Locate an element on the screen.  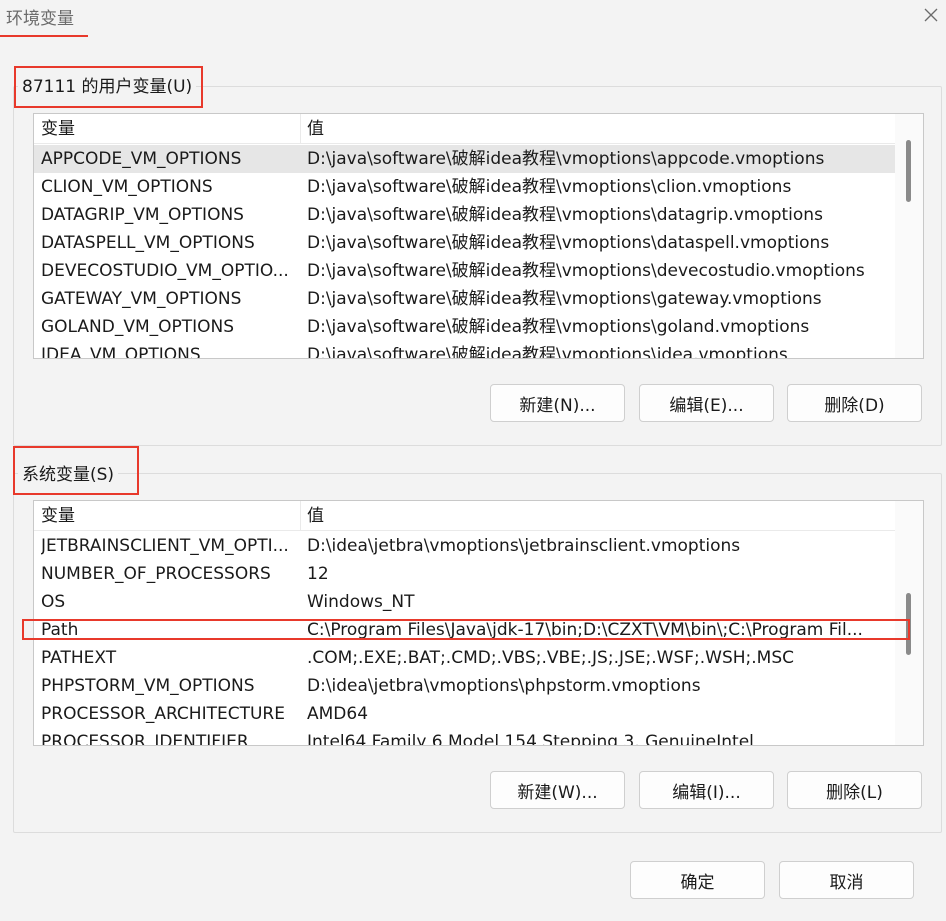
variable-name: CLION_VM_OPTIONS is located at coordinates (127, 187).